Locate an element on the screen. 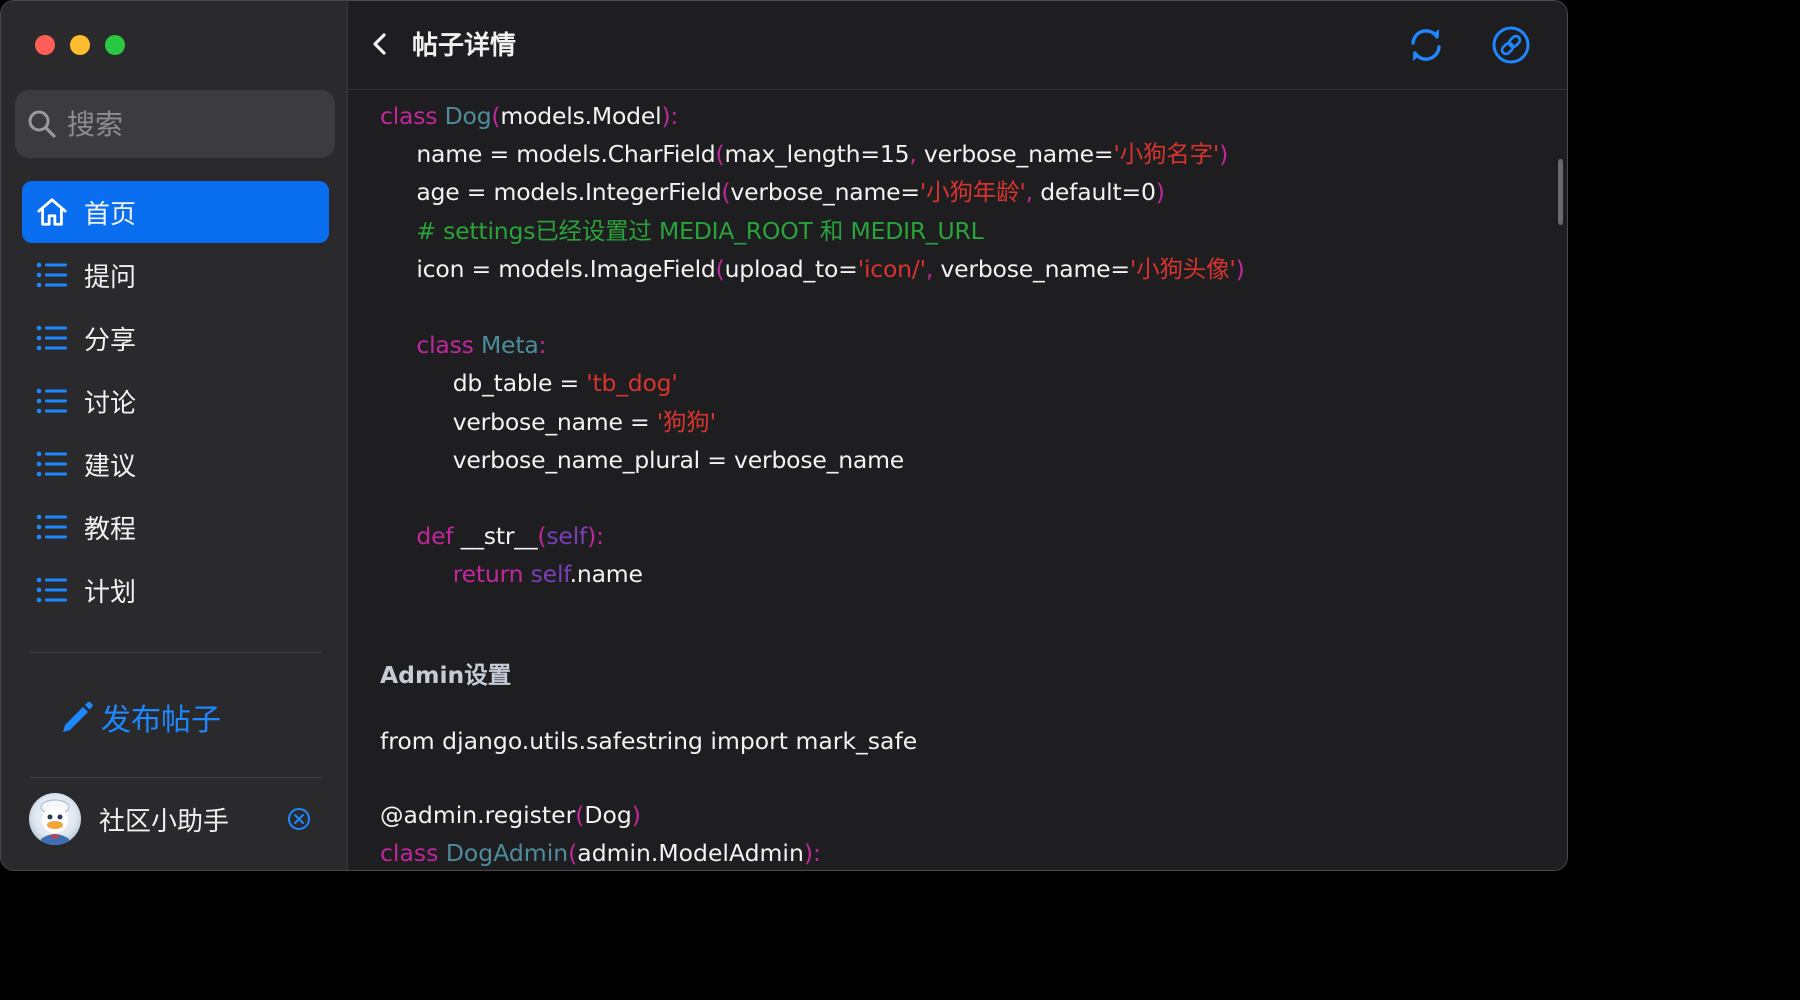 The width and height of the screenshot is (1800, 1000). back-chevron-icon is located at coordinates (381, 44).